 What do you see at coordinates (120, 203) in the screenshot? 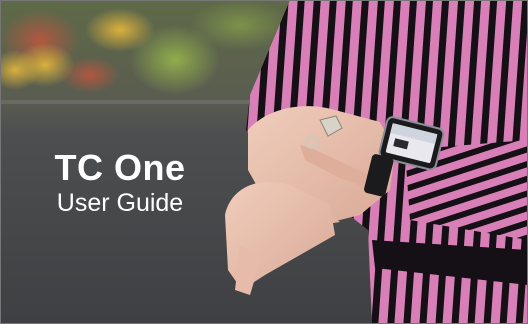
I see `document-subtitle: User Guide` at bounding box center [120, 203].